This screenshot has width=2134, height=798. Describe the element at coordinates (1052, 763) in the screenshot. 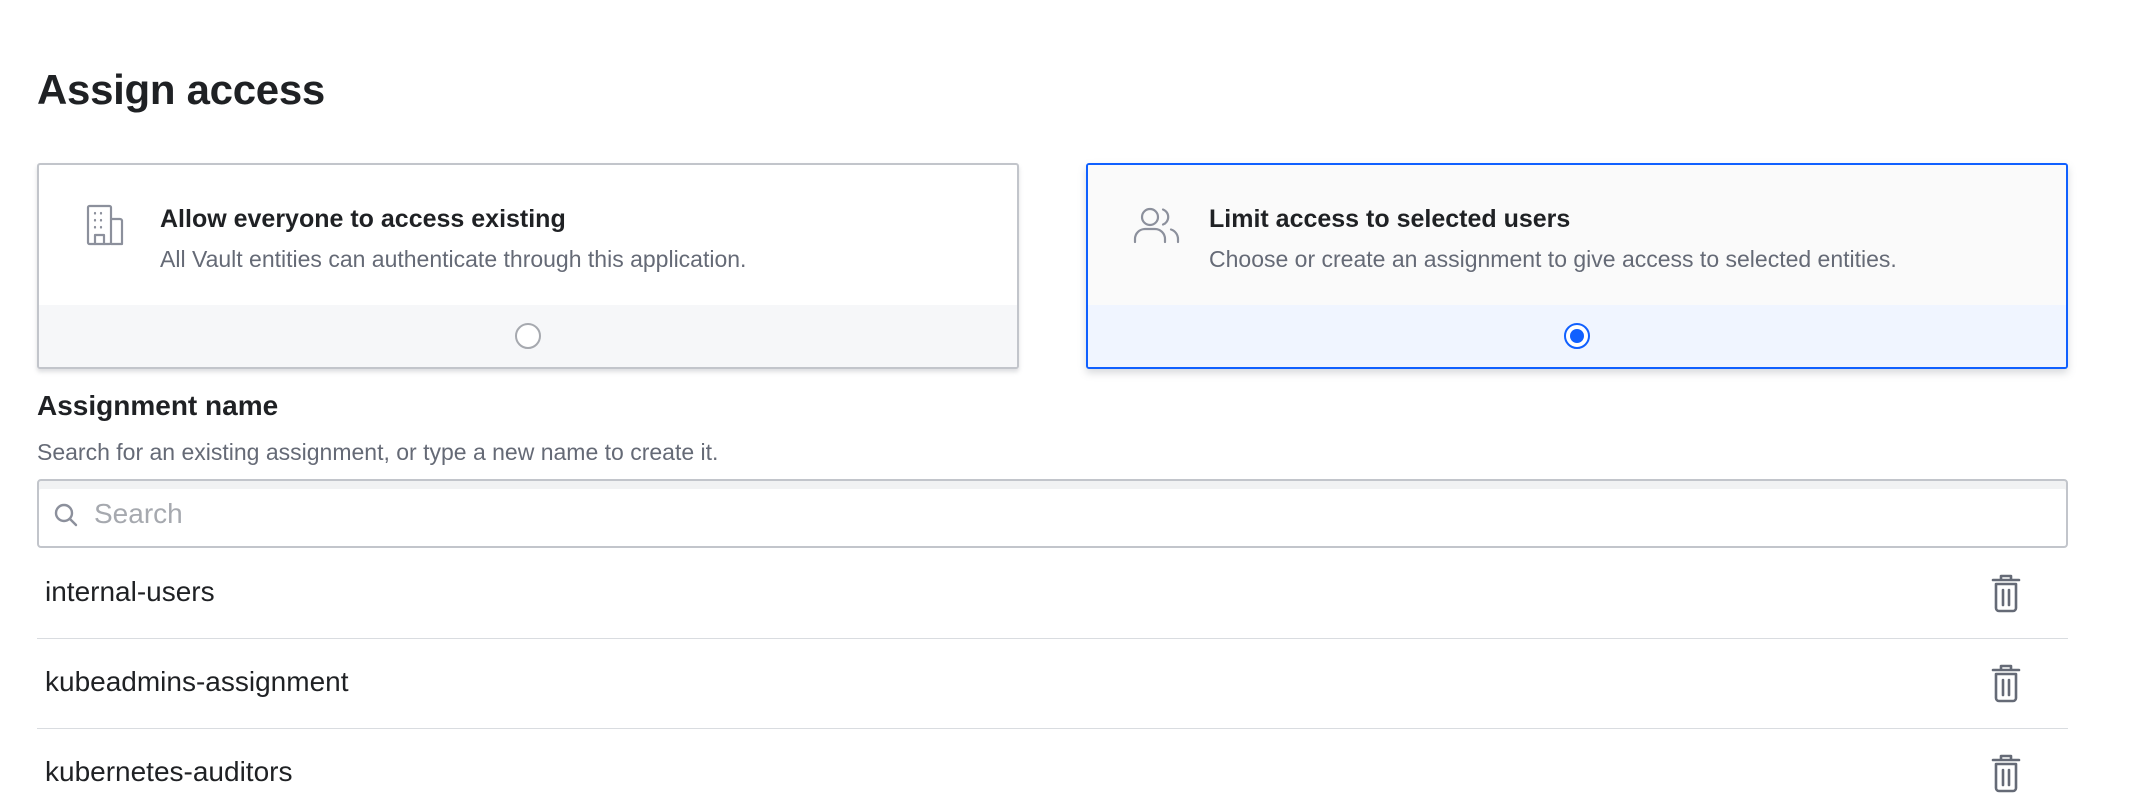

I see `list-item: kubernetes-auditors` at that location.